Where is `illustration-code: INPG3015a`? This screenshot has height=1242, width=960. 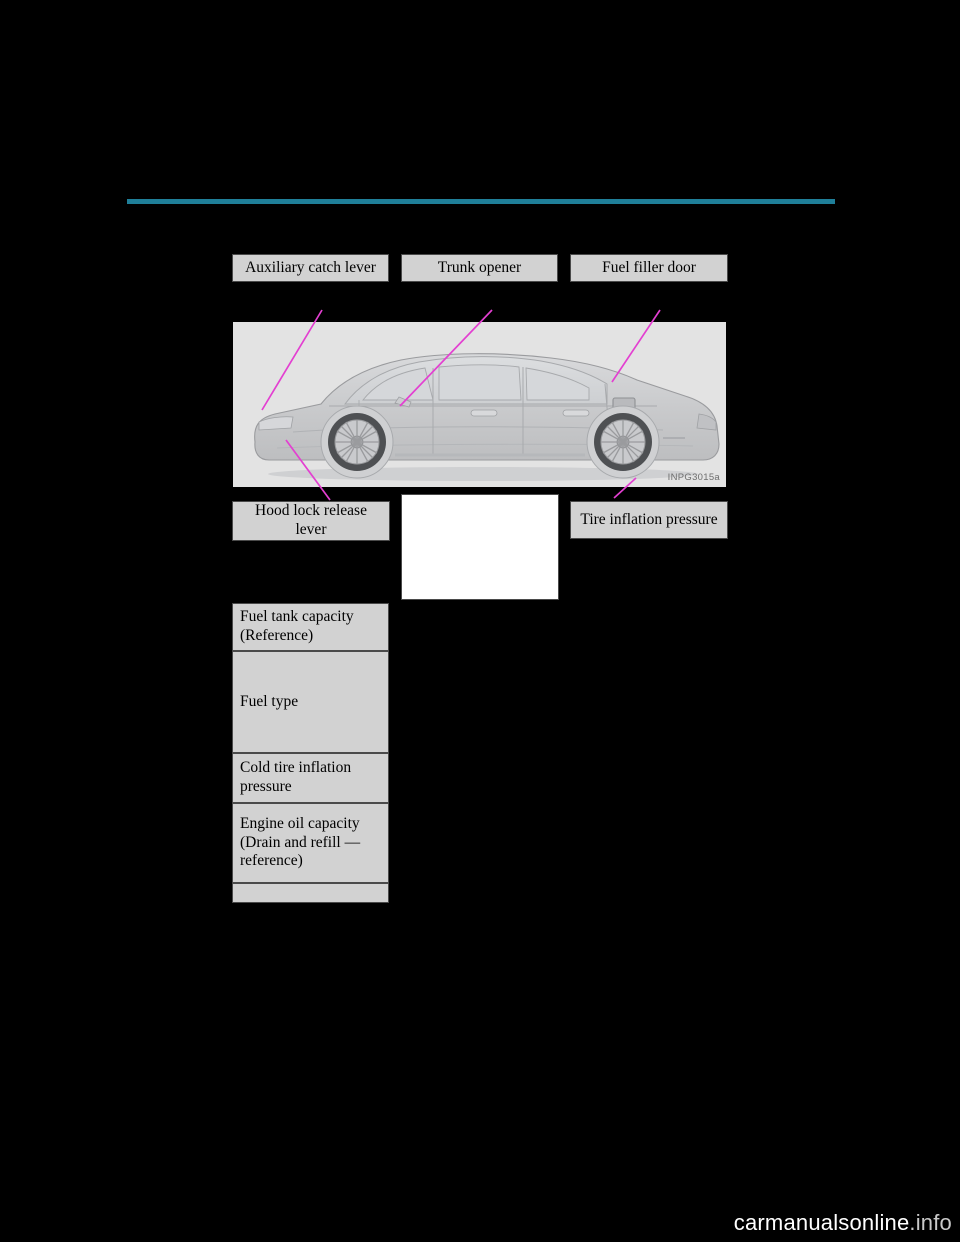 illustration-code: INPG3015a is located at coordinates (693, 477).